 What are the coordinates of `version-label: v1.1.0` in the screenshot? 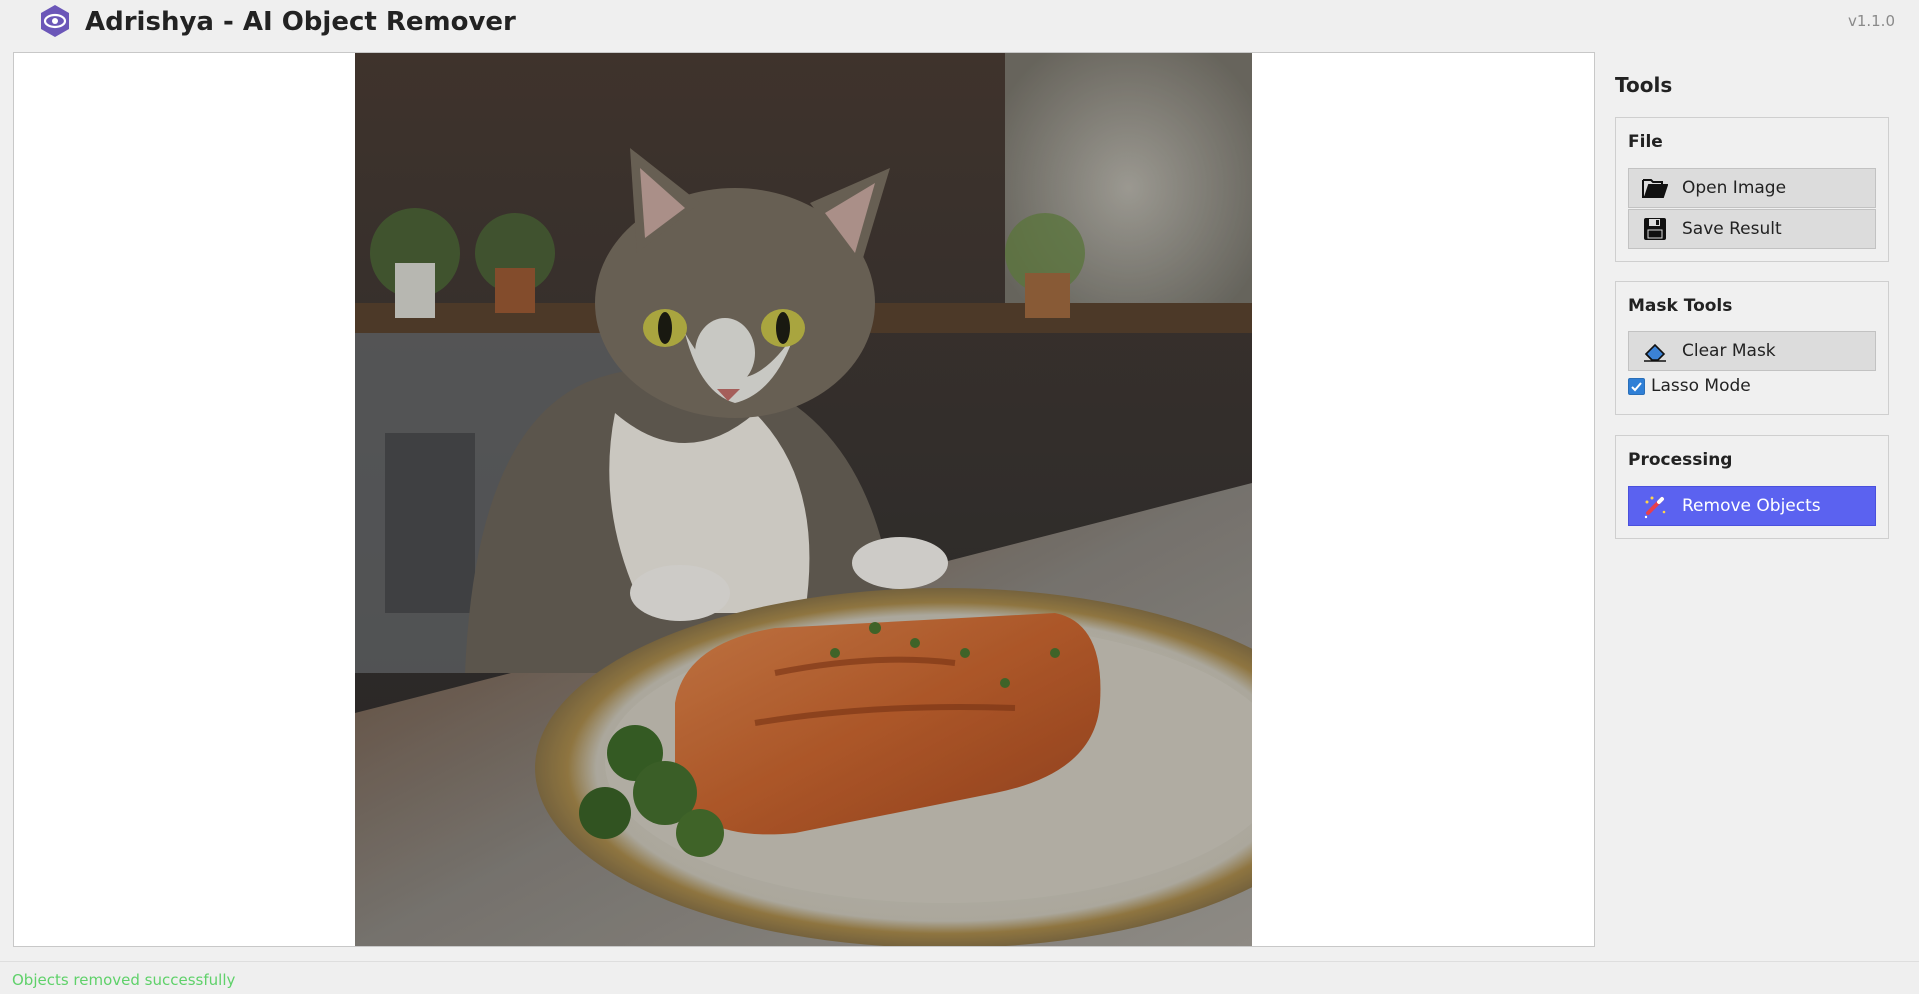 It's located at (1871, 21).